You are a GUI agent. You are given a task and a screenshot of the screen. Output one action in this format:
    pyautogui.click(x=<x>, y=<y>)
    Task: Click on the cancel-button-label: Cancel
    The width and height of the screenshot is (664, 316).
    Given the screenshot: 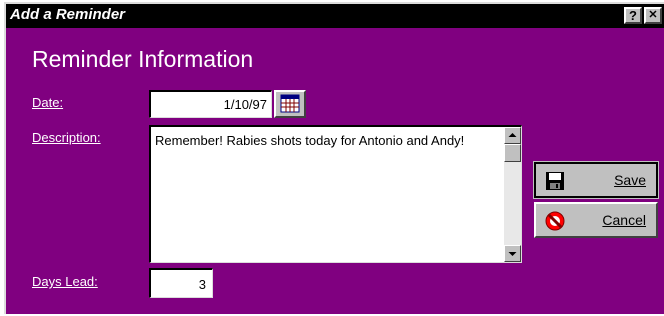 What is the action you would take?
    pyautogui.click(x=624, y=220)
    